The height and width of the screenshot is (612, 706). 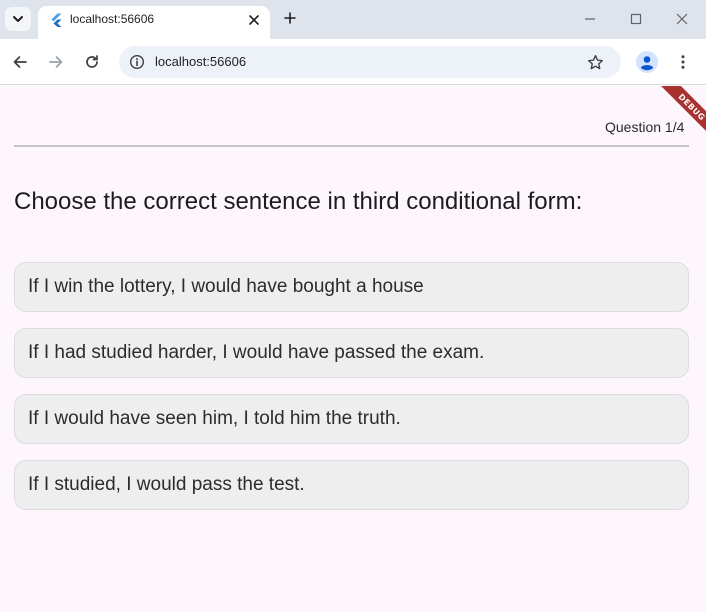 I want to click on window-close-button, so click(x=682, y=19).